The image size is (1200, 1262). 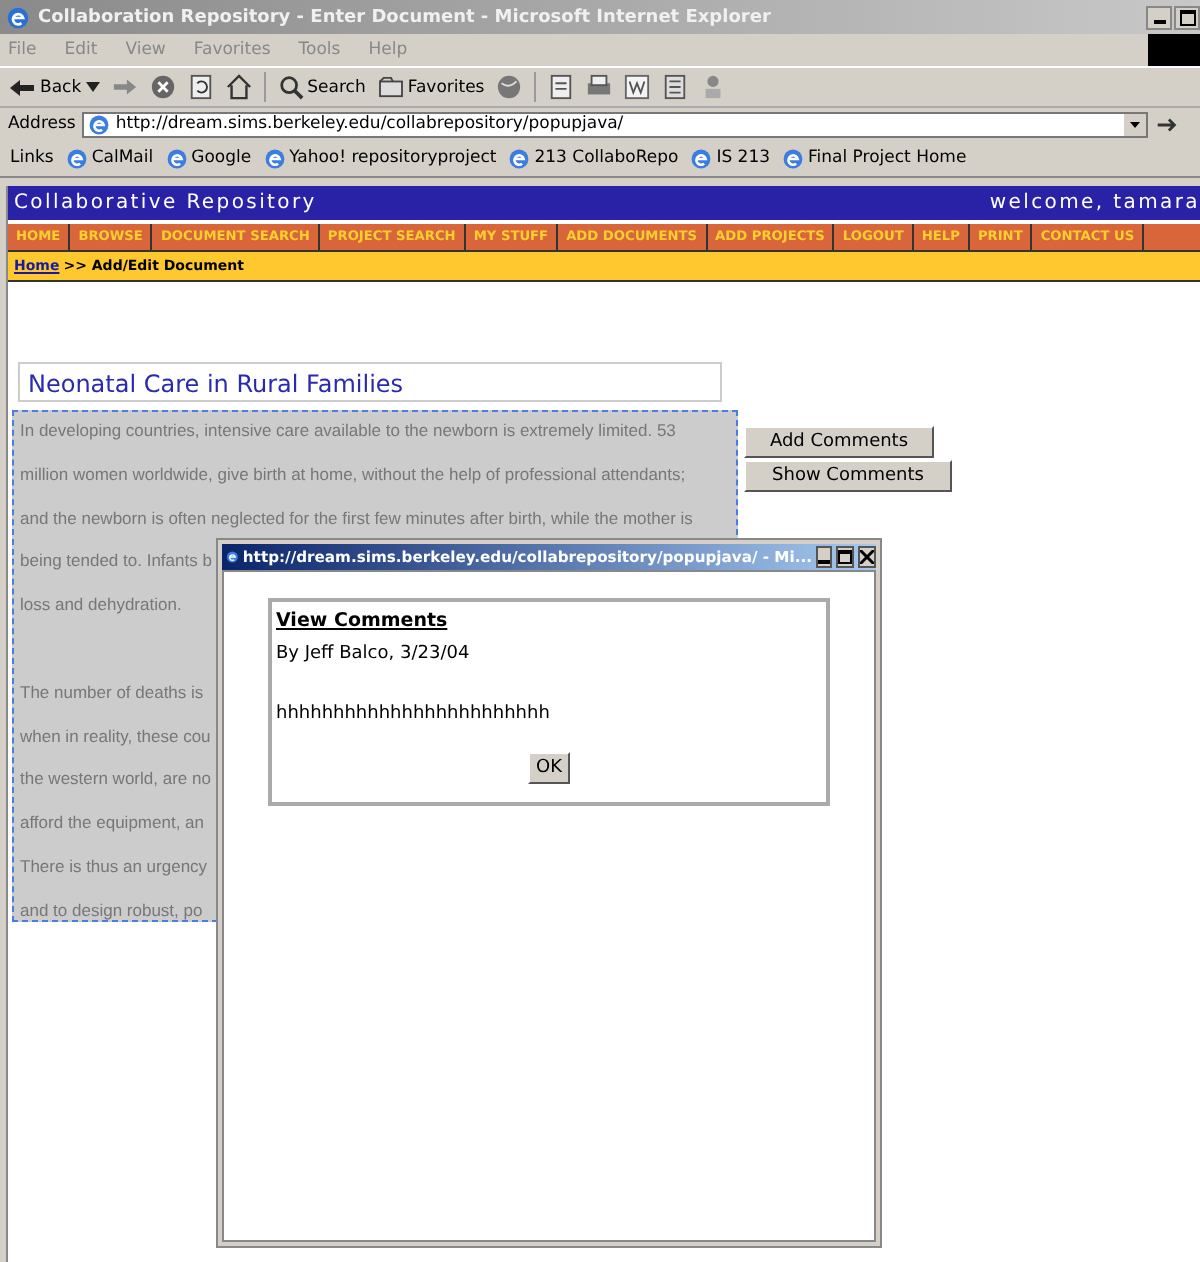 What do you see at coordinates (374, 654) in the screenshot?
I see `comment-byline: By Jeff Balco, 3/23/04` at bounding box center [374, 654].